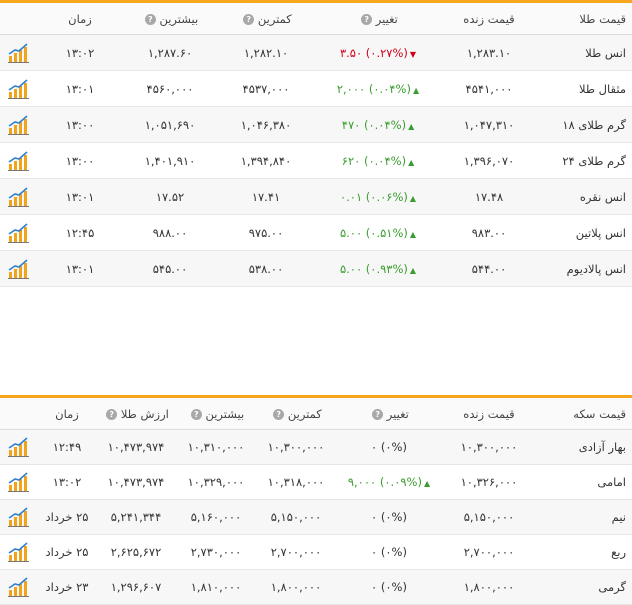 Image resolution: width=632 pixels, height=605 pixels. Describe the element at coordinates (19, 414) in the screenshot. I see `header-chart` at that location.